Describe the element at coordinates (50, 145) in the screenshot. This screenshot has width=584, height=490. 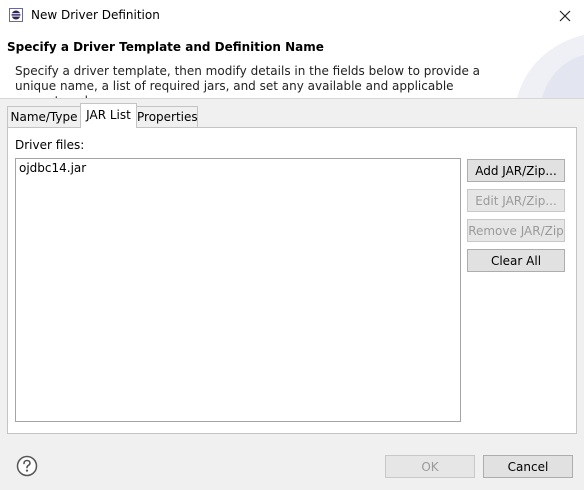
I see `driver-files-label: Driver files:` at that location.